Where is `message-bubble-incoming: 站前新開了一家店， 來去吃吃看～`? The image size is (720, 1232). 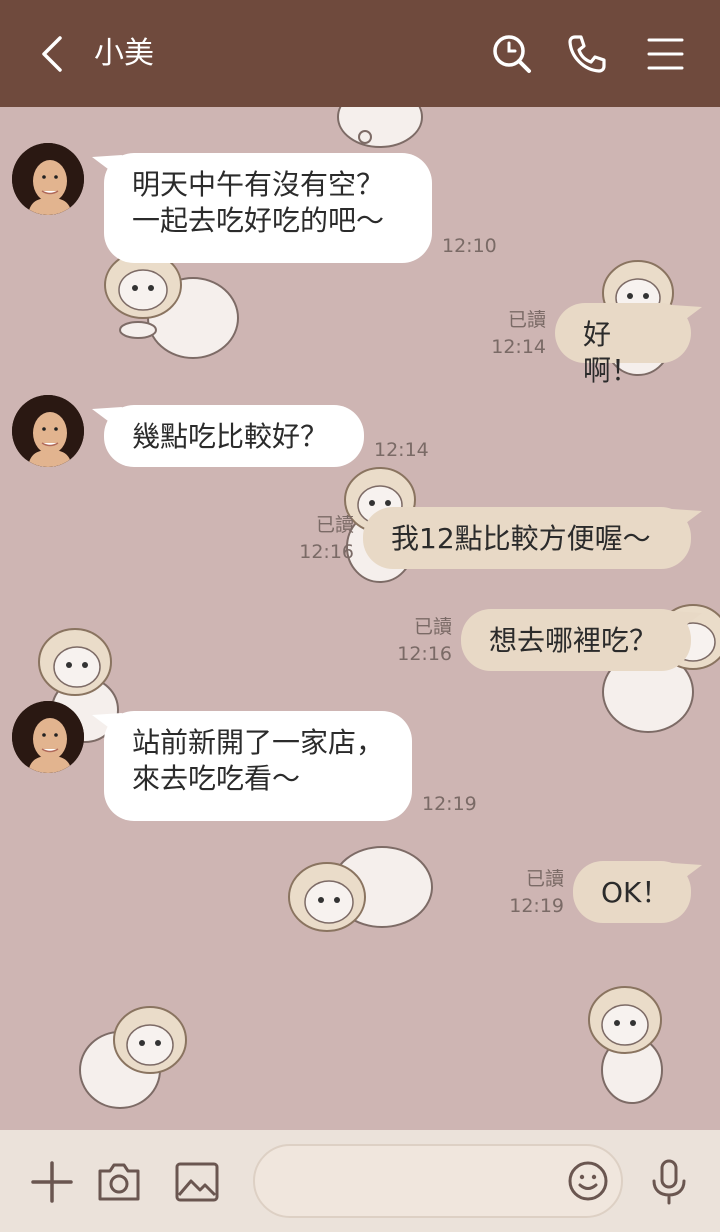
message-bubble-incoming: 站前新開了一家店， 來去吃吃看～ is located at coordinates (258, 766).